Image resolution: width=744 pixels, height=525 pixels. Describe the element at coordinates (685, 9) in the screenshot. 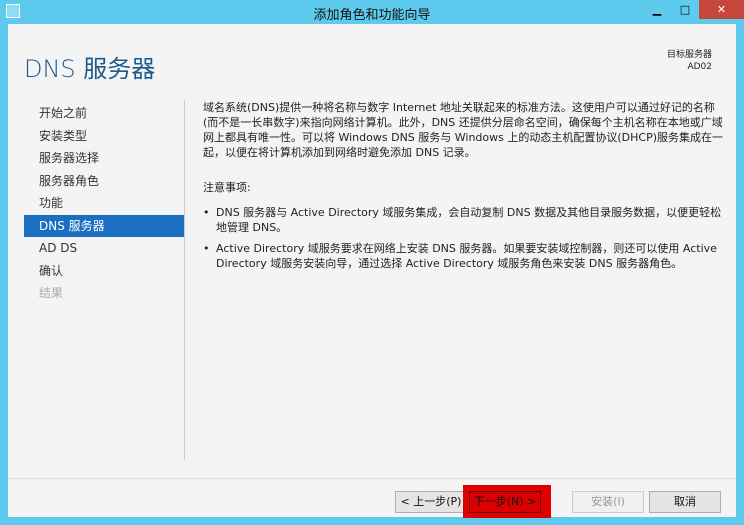

I see `maximize-button: □` at that location.